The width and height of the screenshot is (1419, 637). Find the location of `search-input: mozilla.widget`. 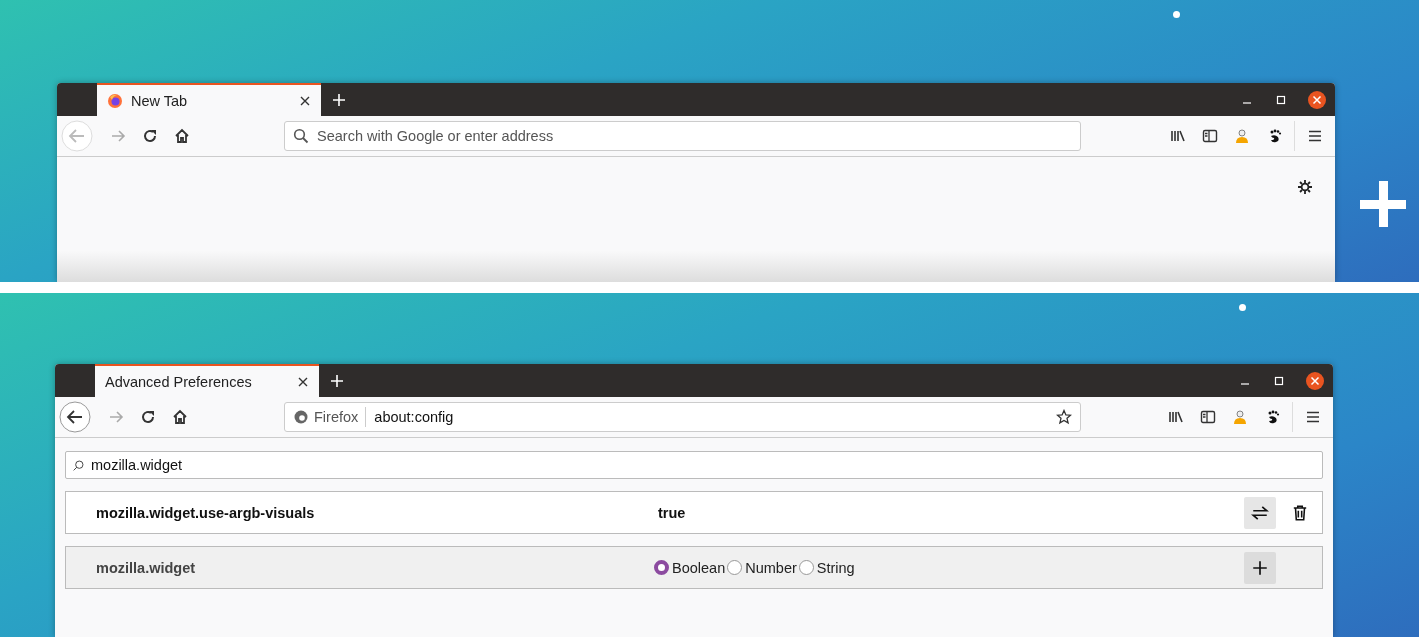

search-input: mozilla.widget is located at coordinates (703, 465).